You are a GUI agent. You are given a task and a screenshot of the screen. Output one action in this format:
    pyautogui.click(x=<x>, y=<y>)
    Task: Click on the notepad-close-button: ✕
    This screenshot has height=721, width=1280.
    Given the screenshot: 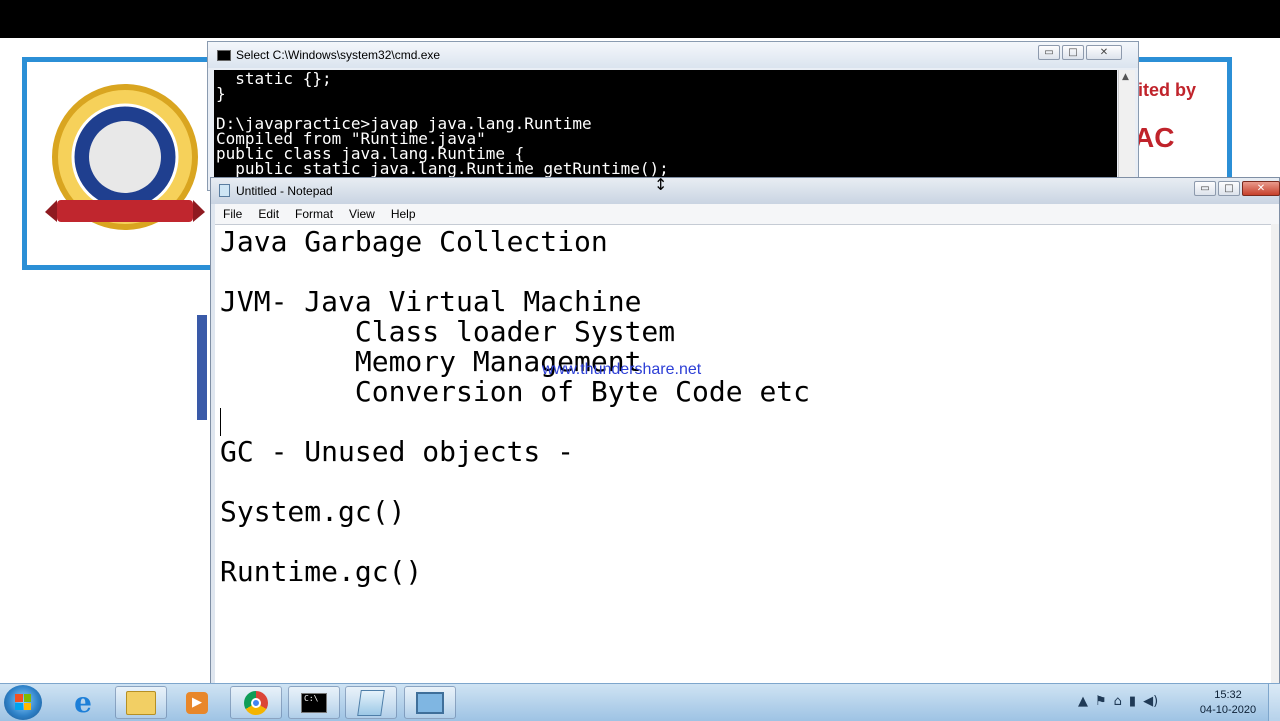 What is the action you would take?
    pyautogui.click(x=1261, y=188)
    